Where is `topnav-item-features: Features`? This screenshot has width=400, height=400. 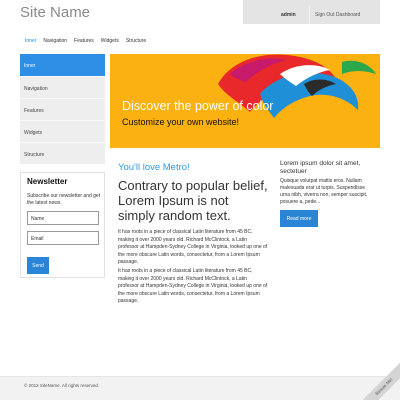 topnav-item-features: Features is located at coordinates (84, 41).